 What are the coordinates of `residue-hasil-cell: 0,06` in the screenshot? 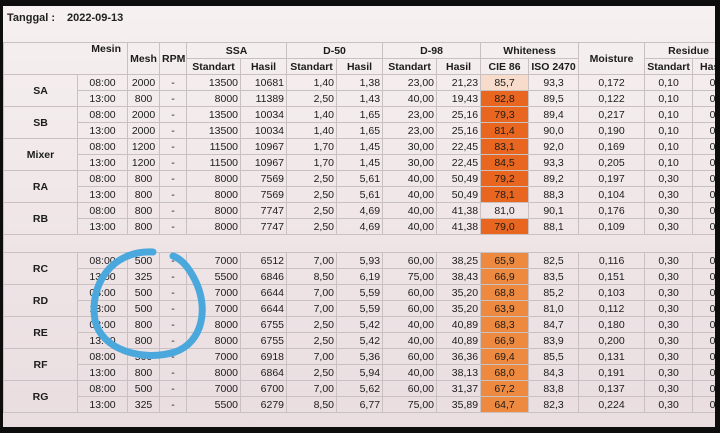 It's located at (703, 146).